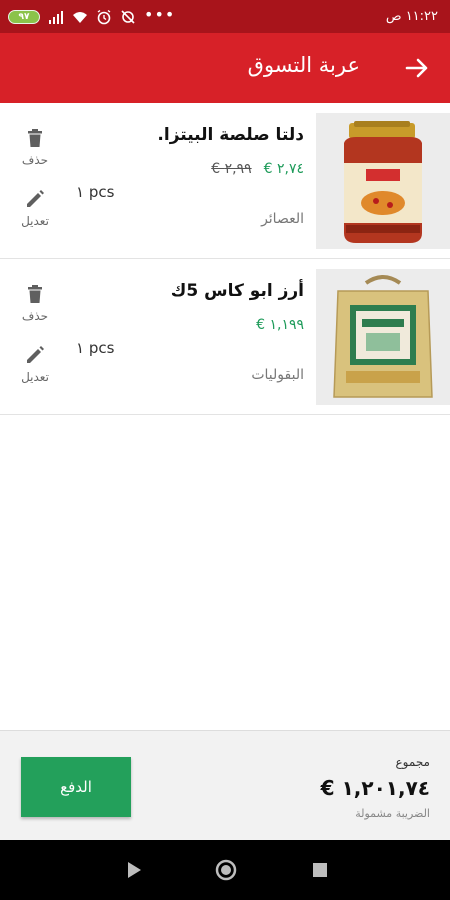  I want to click on status-icons: ٩٧ •••, so click(91, 17).